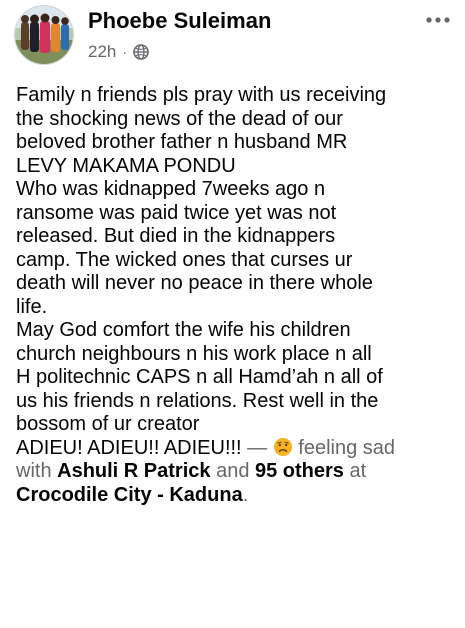 This screenshot has height=628, width=465. I want to click on more-options-button, so click(438, 20).